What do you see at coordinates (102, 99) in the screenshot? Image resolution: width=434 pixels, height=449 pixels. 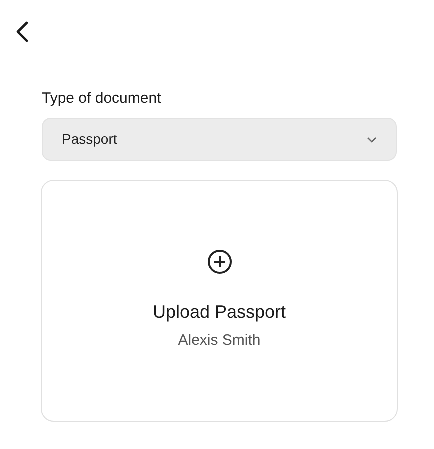 I see `field-label: Type of document` at bounding box center [102, 99].